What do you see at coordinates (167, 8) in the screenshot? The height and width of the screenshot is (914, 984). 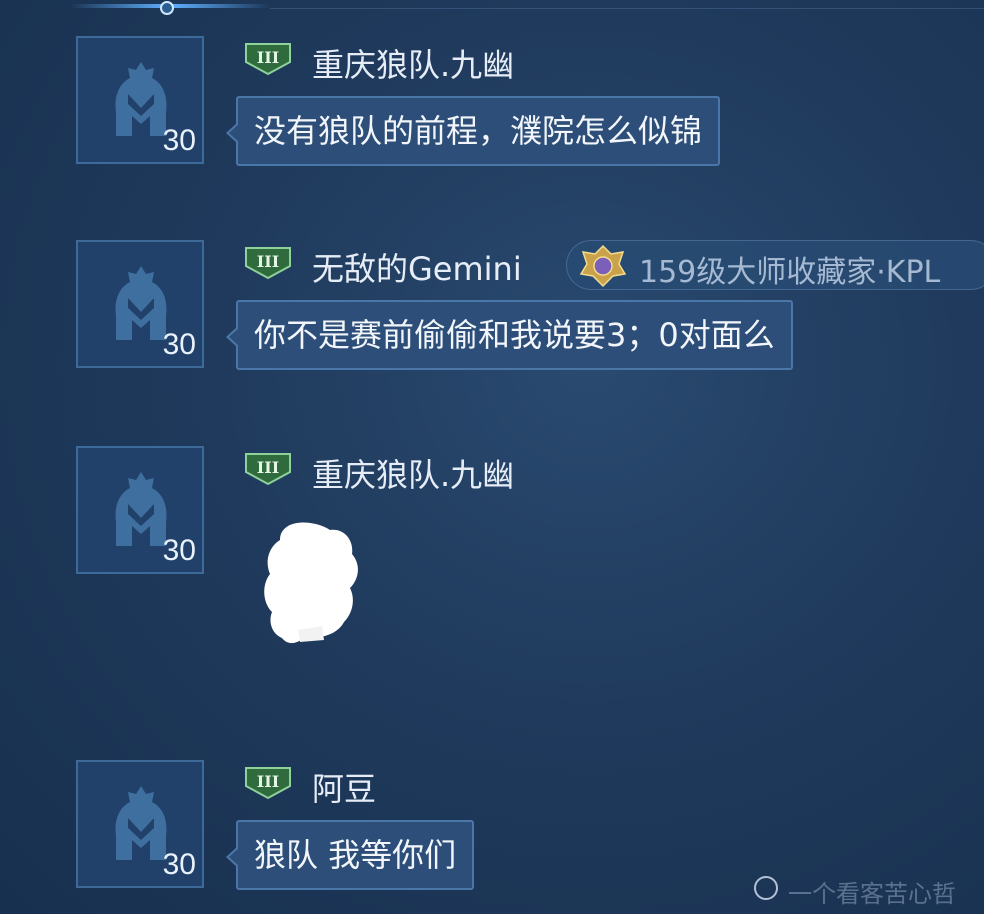 I see `tab-indicator-dot` at bounding box center [167, 8].